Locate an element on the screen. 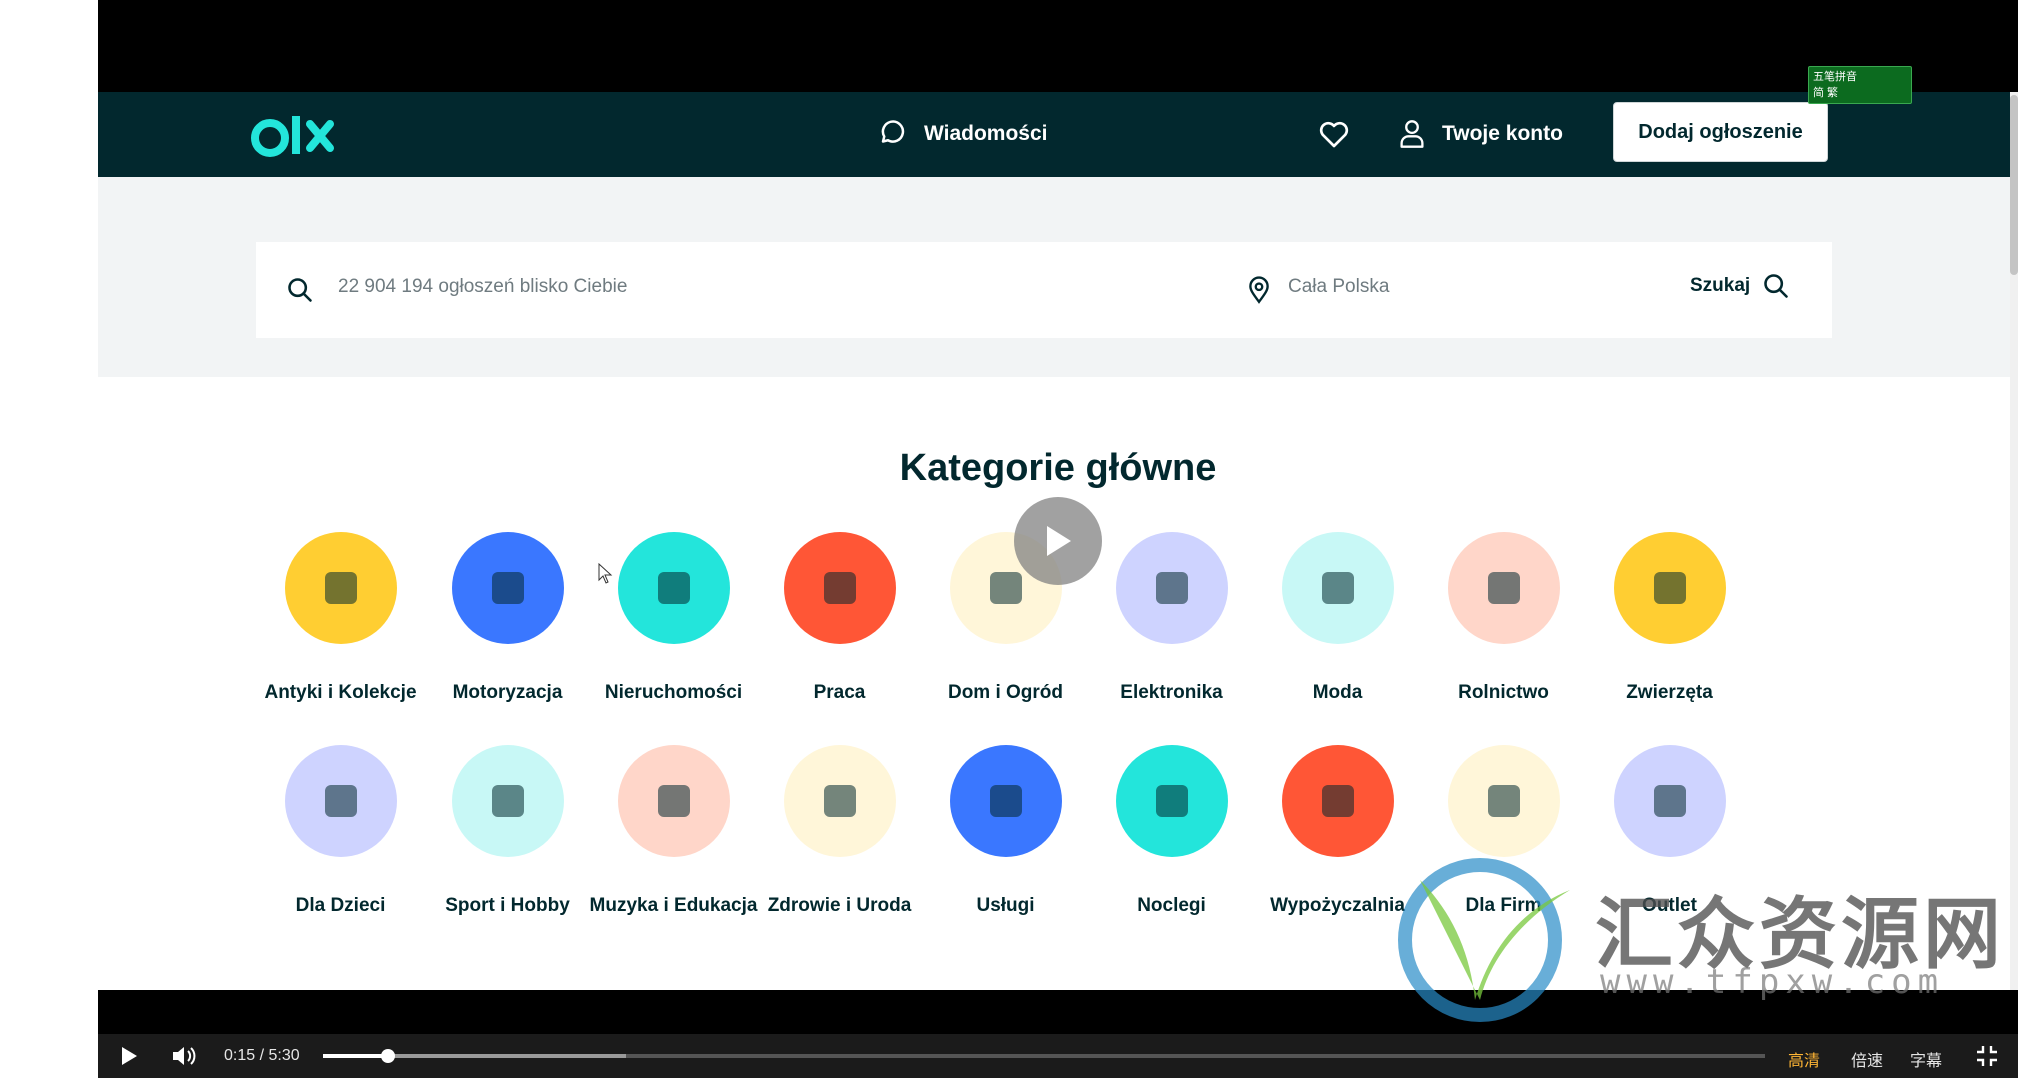 The width and height of the screenshot is (2018, 1078). messages-link: Wiadomości is located at coordinates (963, 134).